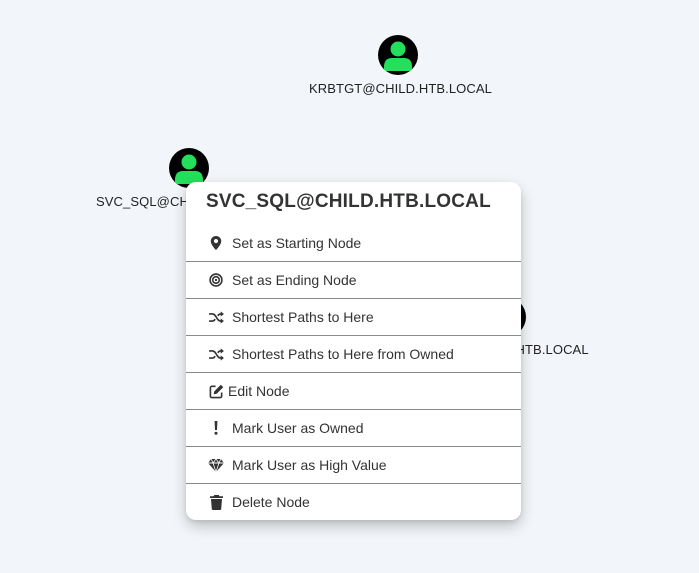 This screenshot has width=699, height=573. What do you see at coordinates (216, 428) in the screenshot?
I see `exclamation-icon` at bounding box center [216, 428].